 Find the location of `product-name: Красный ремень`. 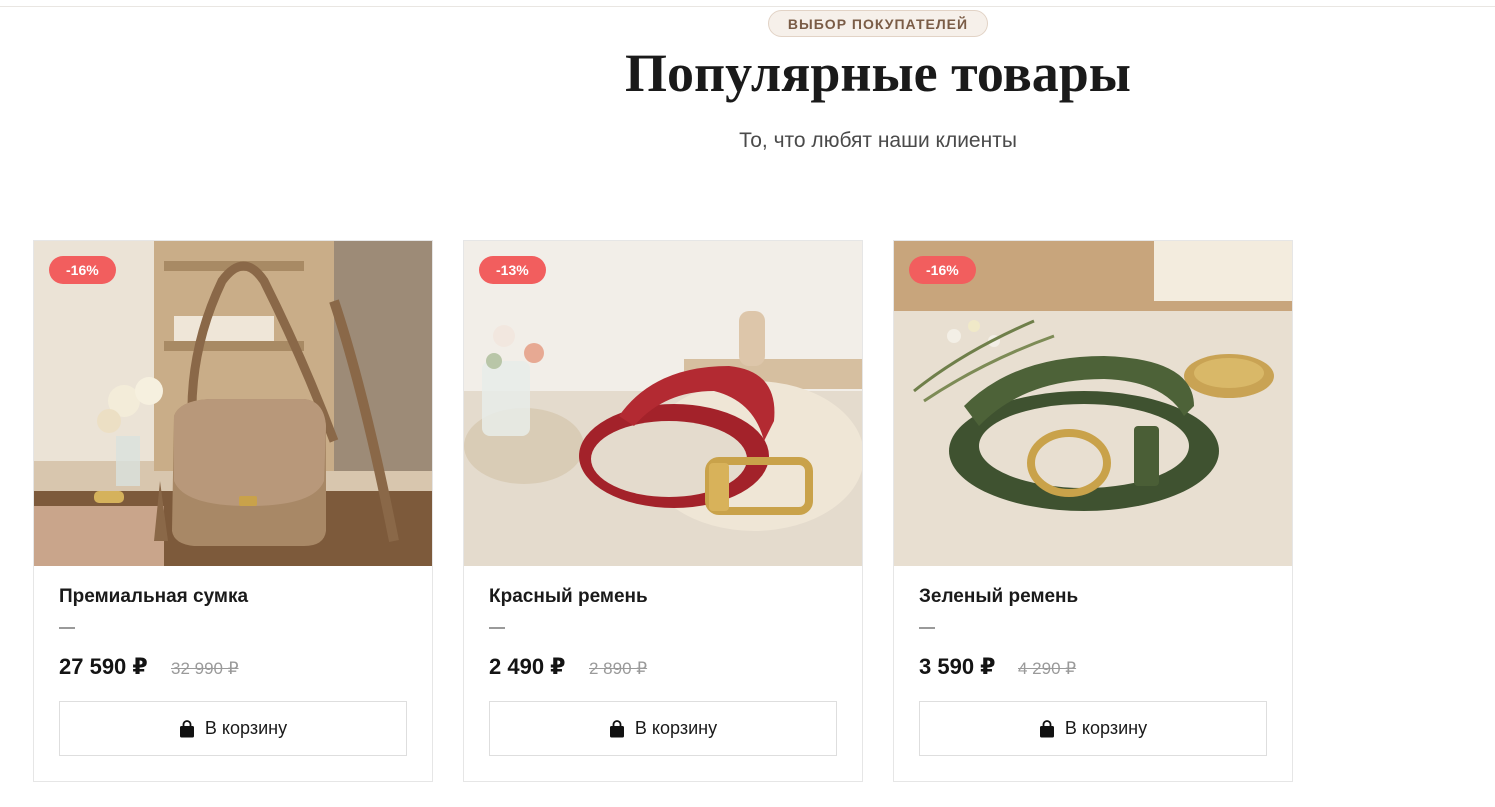

product-name: Красный ремень is located at coordinates (568, 597).